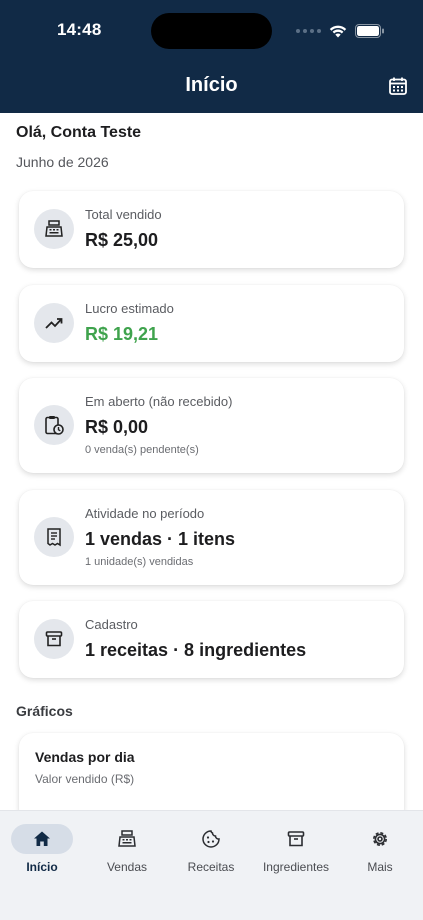  Describe the element at coordinates (122, 334) in the screenshot. I see `card-value: R$ 19,21` at that location.